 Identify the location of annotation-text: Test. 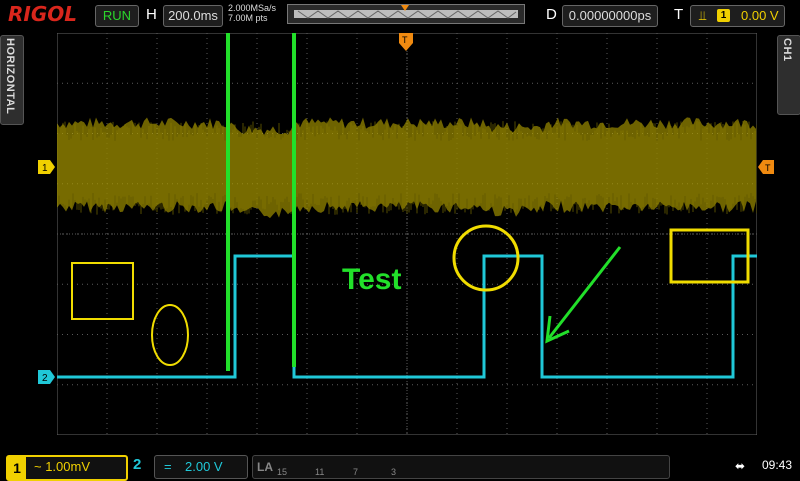
(371, 279).